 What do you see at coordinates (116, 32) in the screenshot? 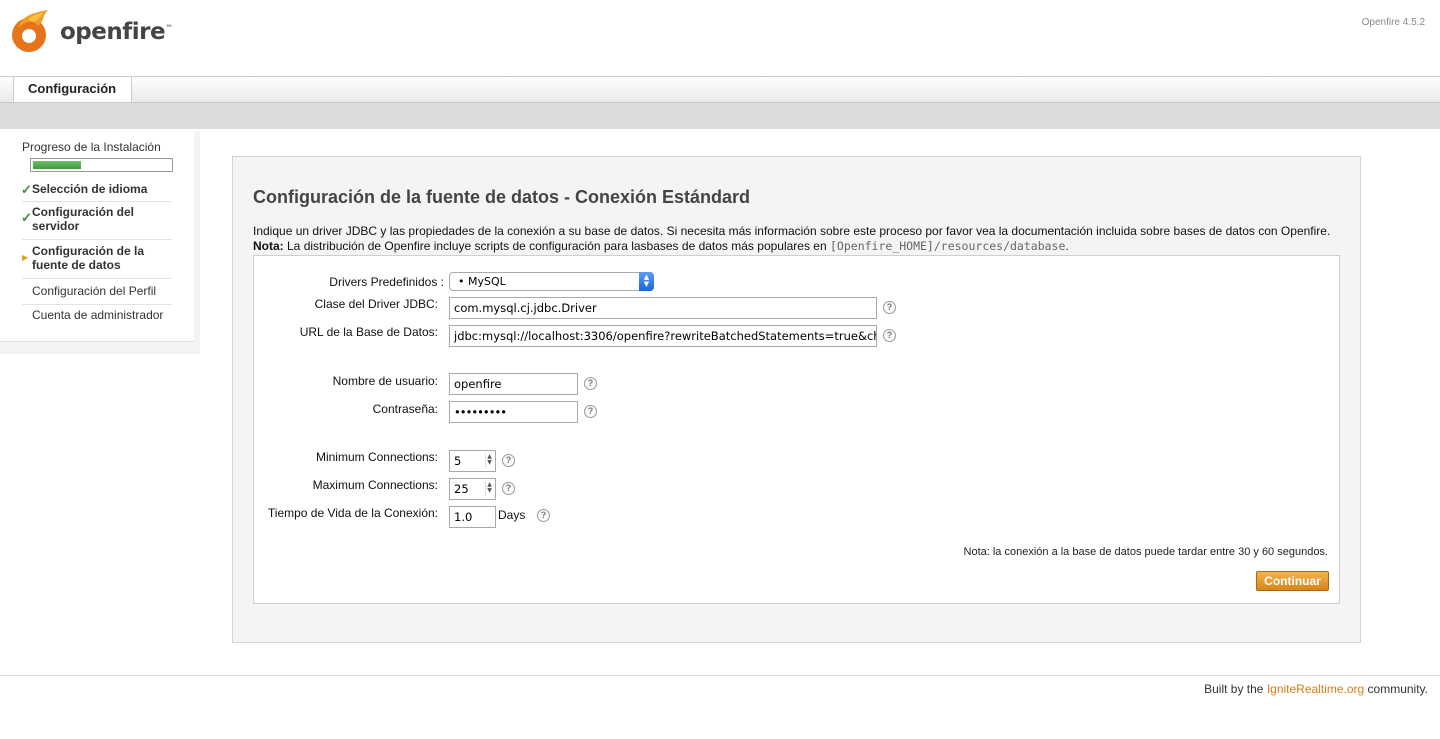
I see `logo-text: openfire™` at bounding box center [116, 32].